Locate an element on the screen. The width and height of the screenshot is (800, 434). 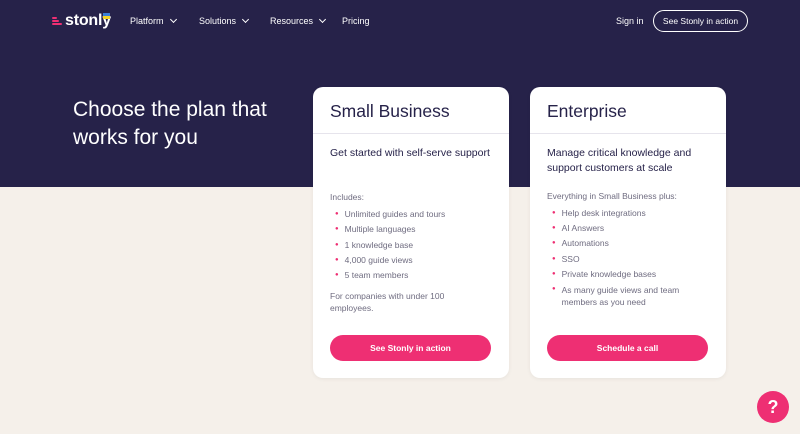
see-stonly-in-action-card-button: See Stonly in action is located at coordinates (410, 348).